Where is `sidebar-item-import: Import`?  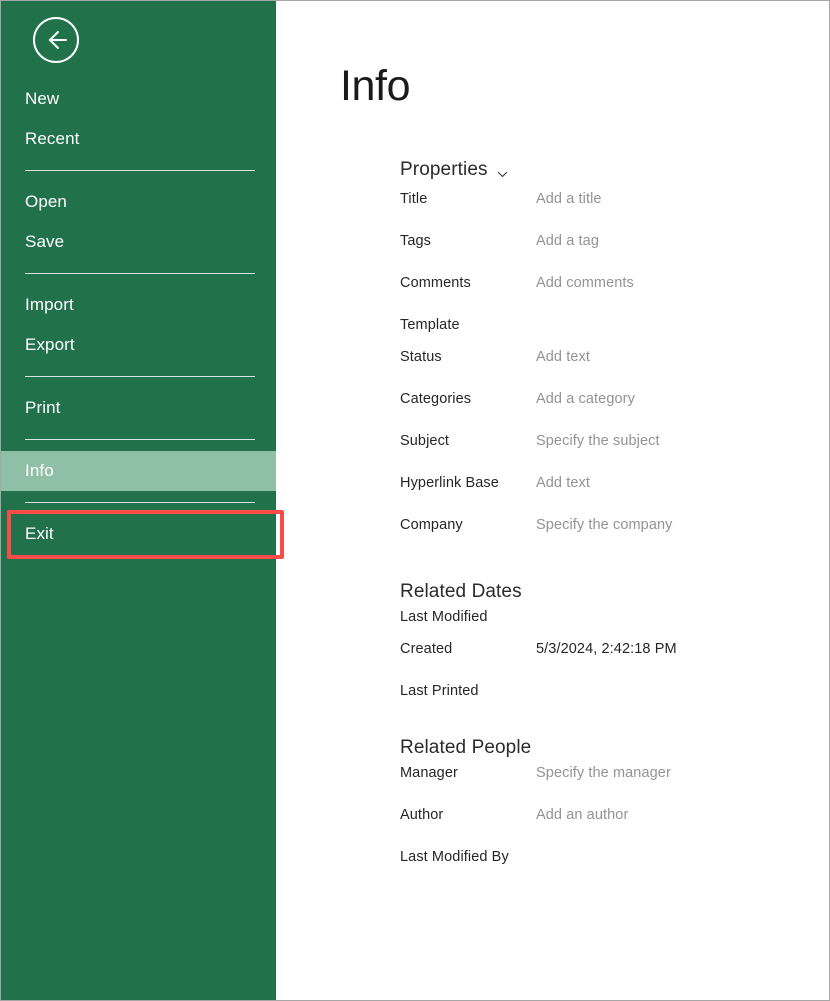 sidebar-item-import: Import is located at coordinates (138, 305).